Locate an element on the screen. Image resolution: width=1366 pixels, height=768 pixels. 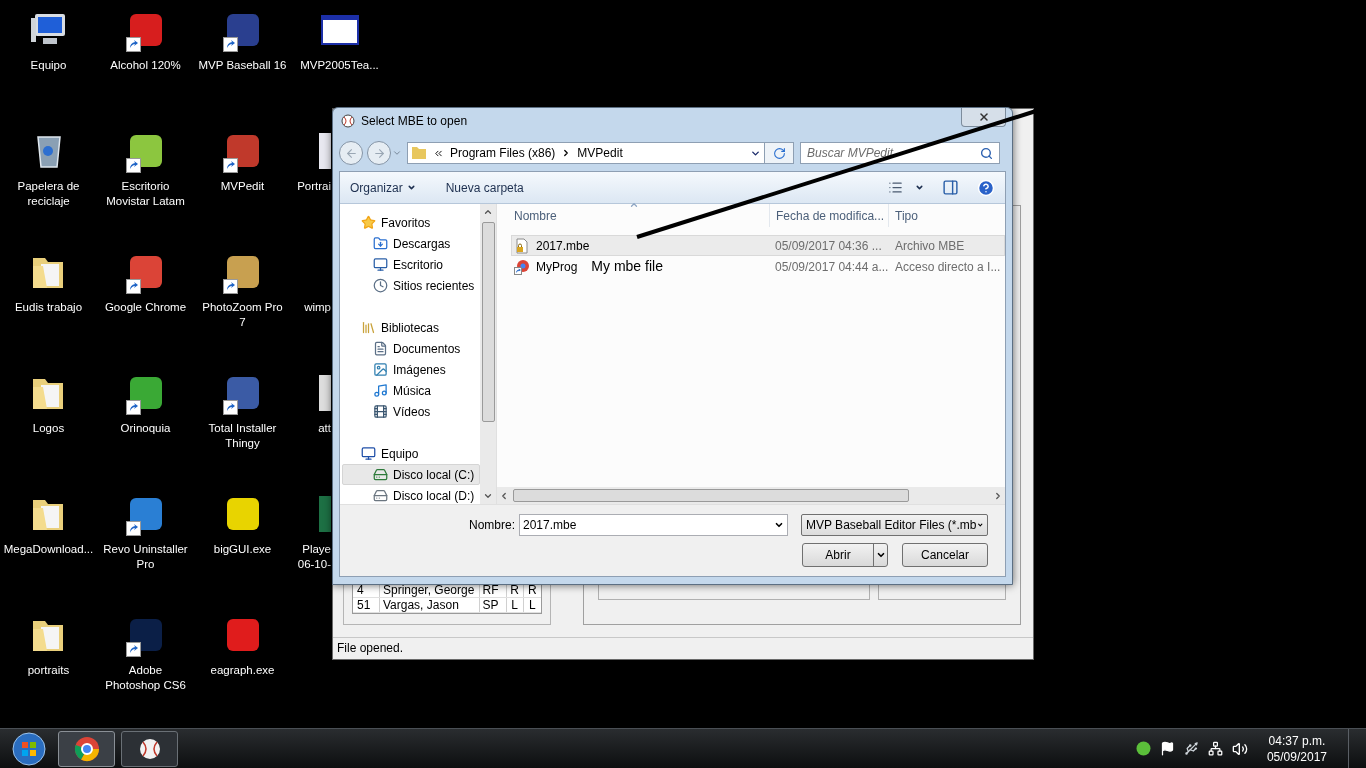
search-field: Buscar MVPedit is located at coordinates (900, 153).